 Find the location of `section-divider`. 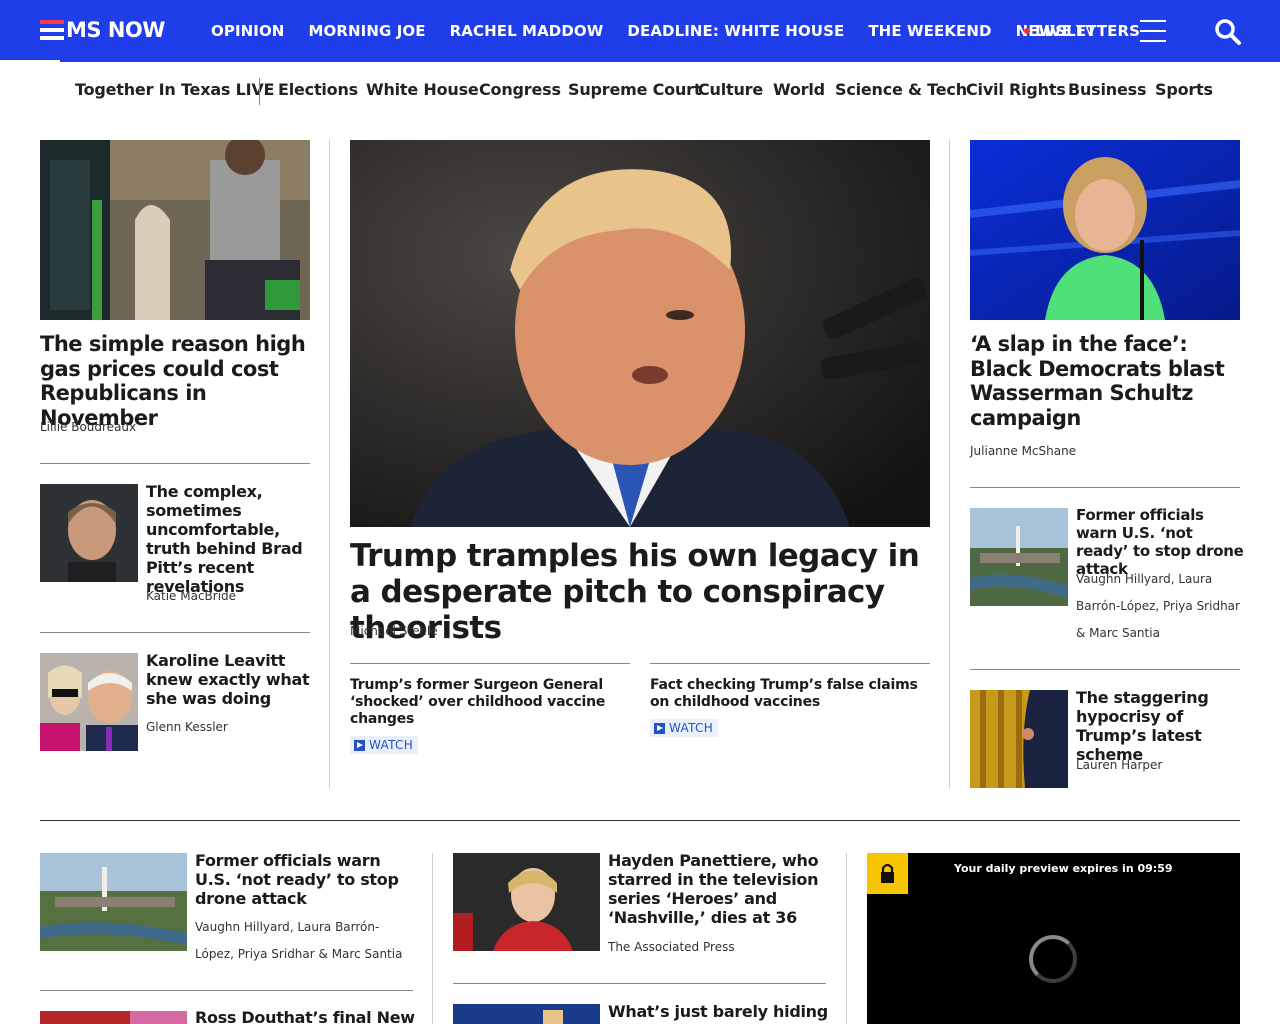

section-divider is located at coordinates (640, 820).